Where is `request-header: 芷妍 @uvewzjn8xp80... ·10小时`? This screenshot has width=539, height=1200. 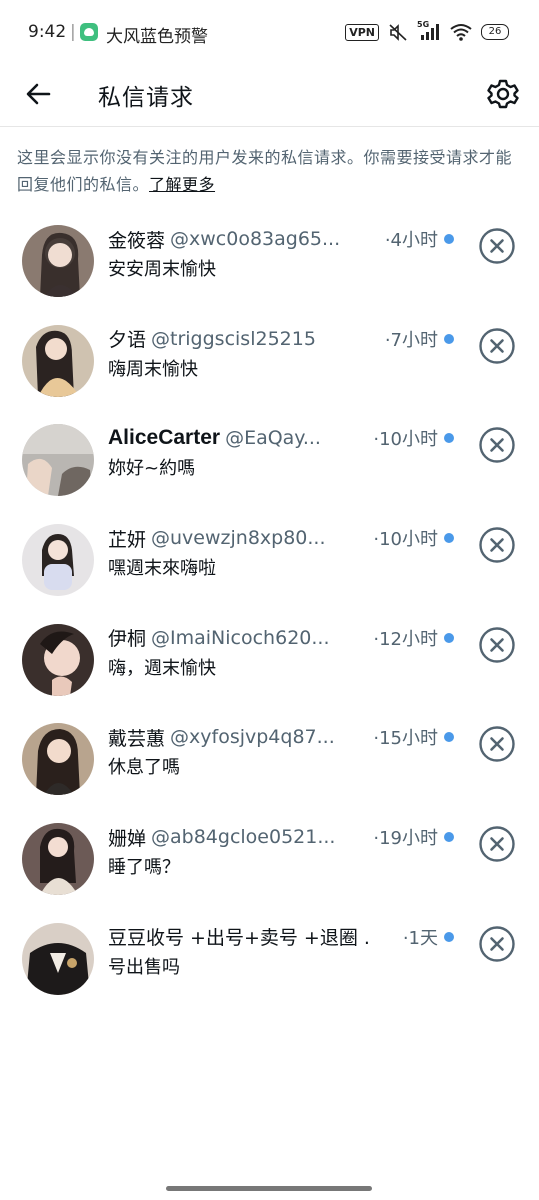 request-header: 芷妍 @uvewzjn8xp80... ·10小时 is located at coordinates (273, 538).